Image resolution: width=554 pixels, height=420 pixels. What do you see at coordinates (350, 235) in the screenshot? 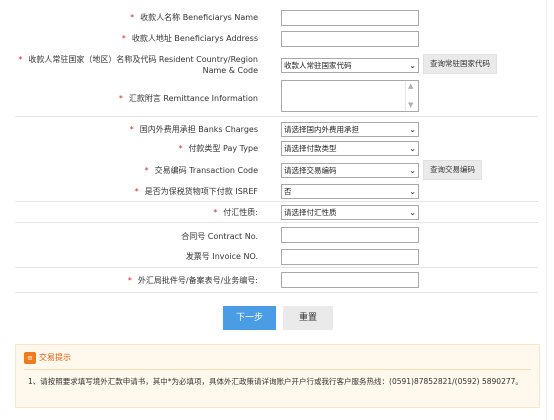
I see `contract-no-input` at bounding box center [350, 235].